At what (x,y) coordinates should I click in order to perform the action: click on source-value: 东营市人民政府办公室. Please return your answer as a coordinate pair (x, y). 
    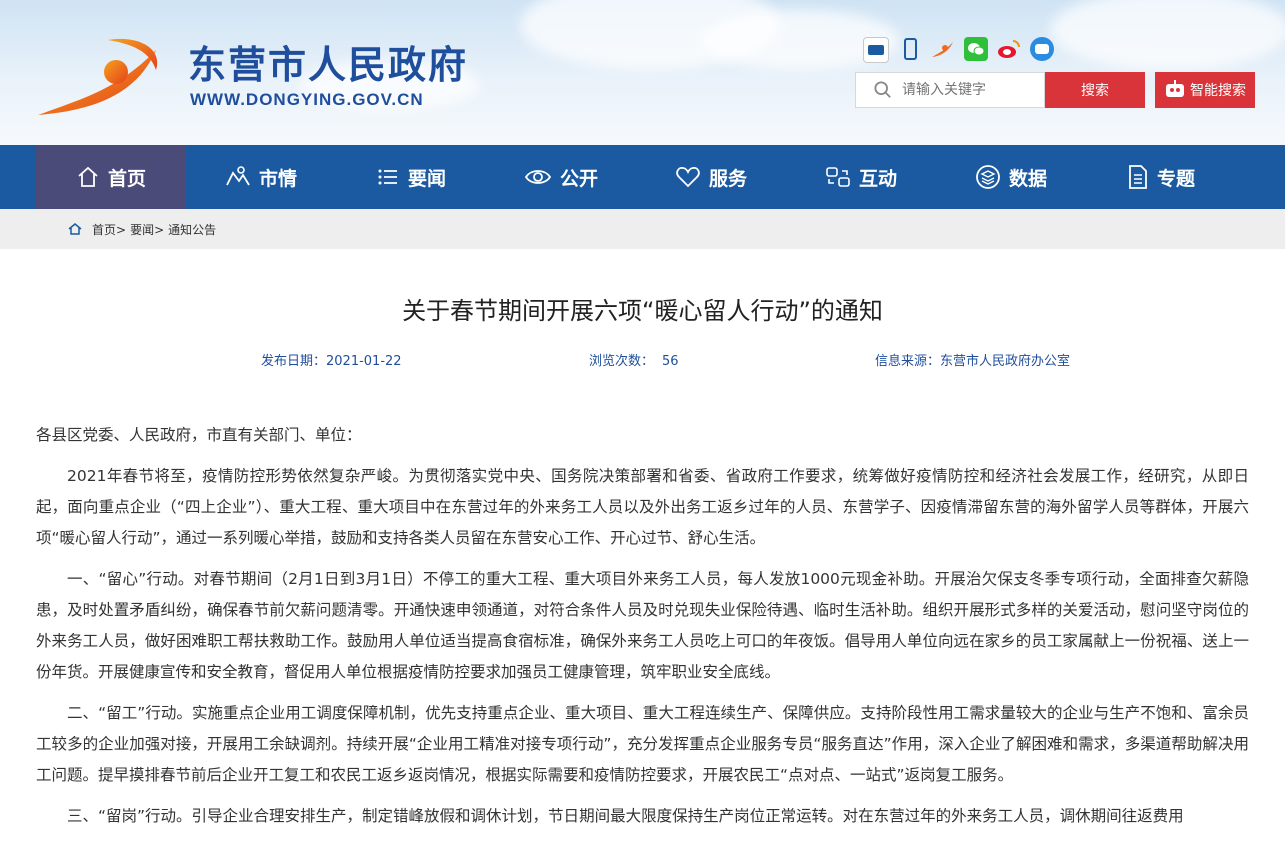
    Looking at the image, I should click on (1005, 361).